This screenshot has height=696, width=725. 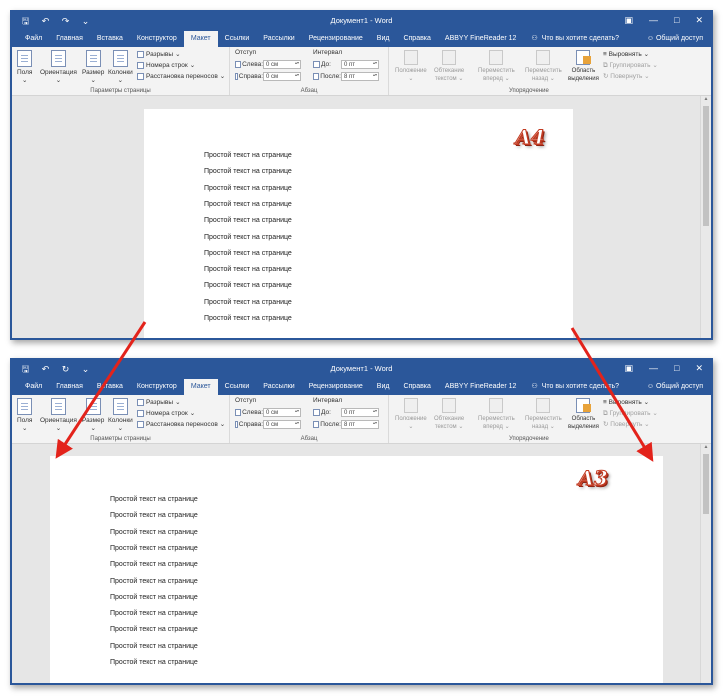 I want to click on send-backward-button: Переместить назад ⌄, so click(x=543, y=66).